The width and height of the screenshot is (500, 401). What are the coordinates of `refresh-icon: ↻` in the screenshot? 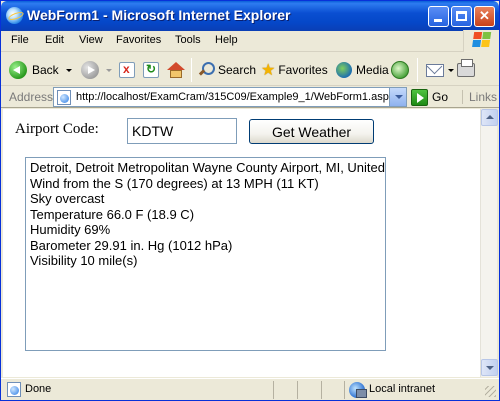 It's located at (151, 70).